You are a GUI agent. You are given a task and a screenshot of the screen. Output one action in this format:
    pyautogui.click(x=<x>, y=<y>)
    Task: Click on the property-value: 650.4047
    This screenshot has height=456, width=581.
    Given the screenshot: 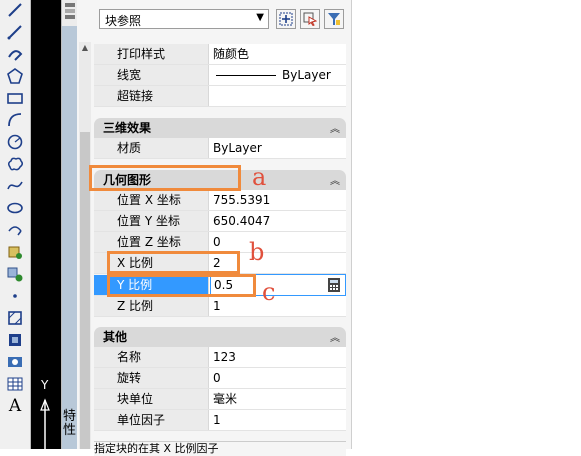 What is the action you would take?
    pyautogui.click(x=279, y=221)
    